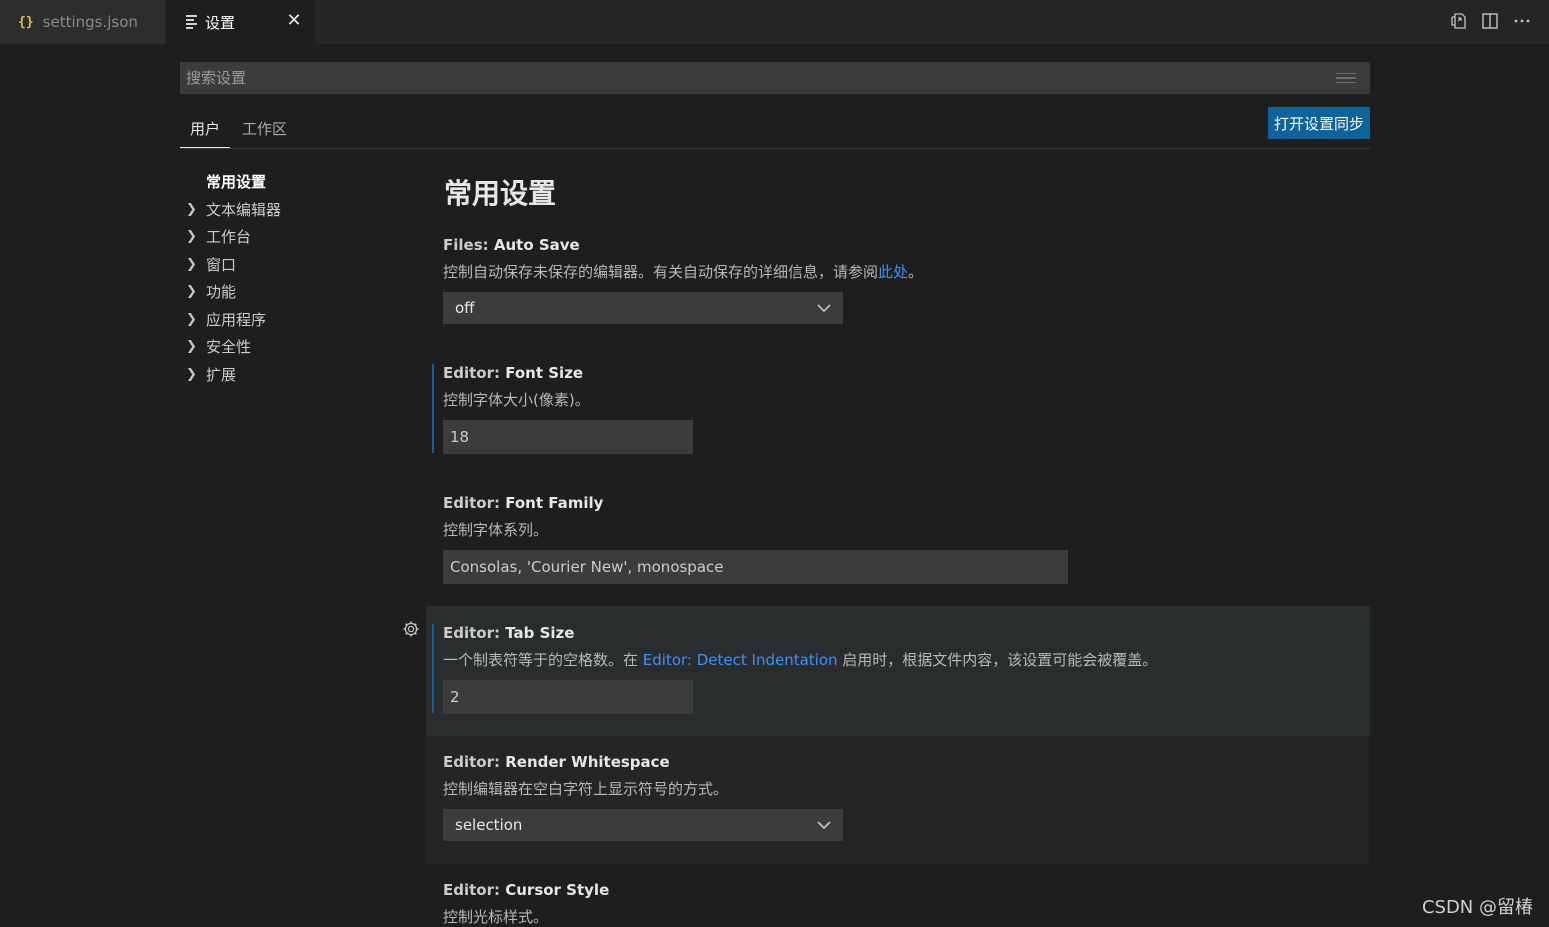  What do you see at coordinates (1458, 21) in the screenshot?
I see `open-settings-json-icon` at bounding box center [1458, 21].